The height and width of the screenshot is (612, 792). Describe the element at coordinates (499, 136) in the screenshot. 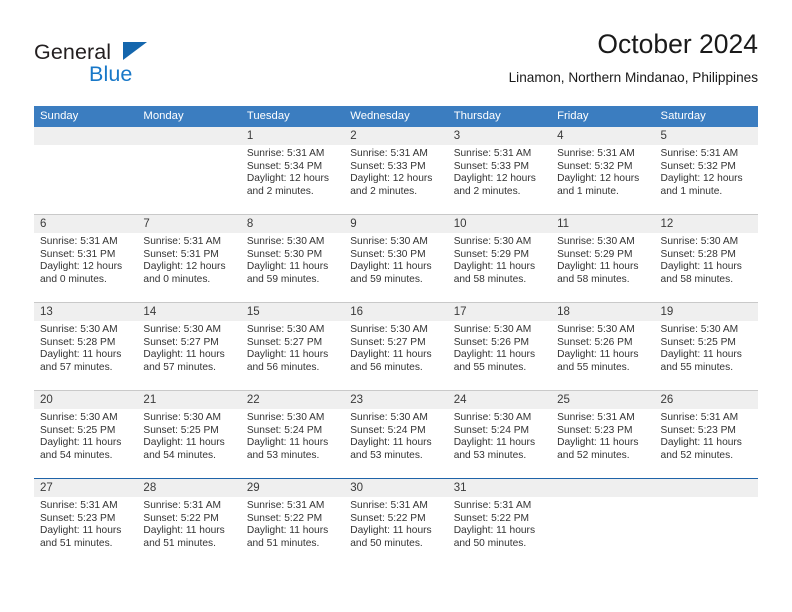

I see `day-number-3: 3` at that location.